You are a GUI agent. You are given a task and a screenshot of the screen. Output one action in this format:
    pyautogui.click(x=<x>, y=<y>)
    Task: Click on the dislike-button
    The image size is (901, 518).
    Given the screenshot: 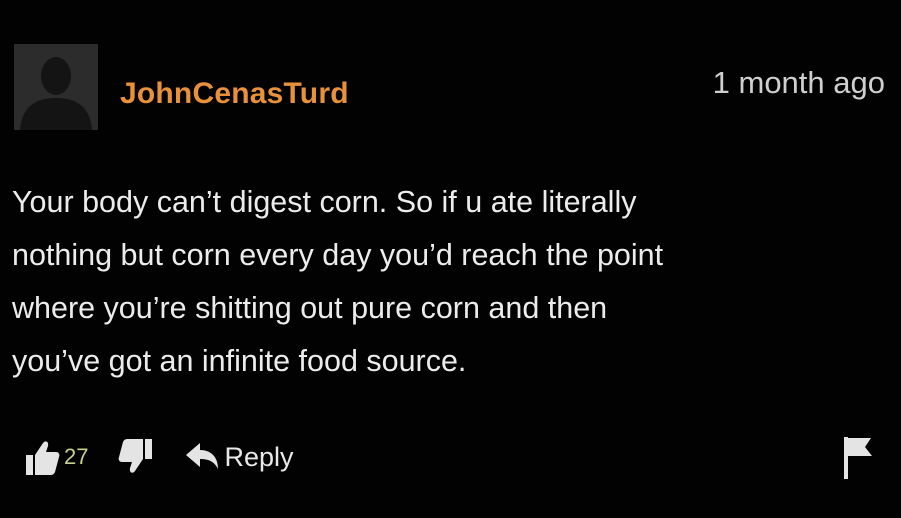 What is the action you would take?
    pyautogui.click(x=136, y=457)
    